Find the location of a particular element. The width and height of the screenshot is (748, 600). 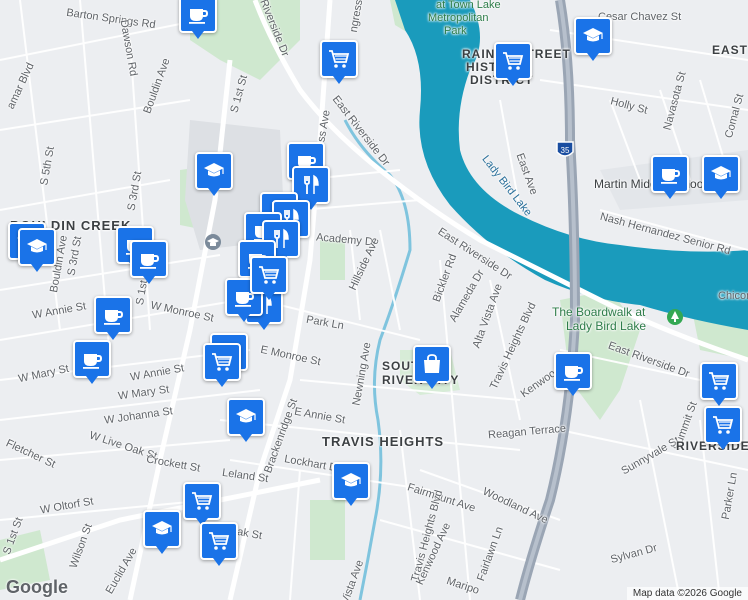

svg-text: 35 is located at coordinates (565, 150).